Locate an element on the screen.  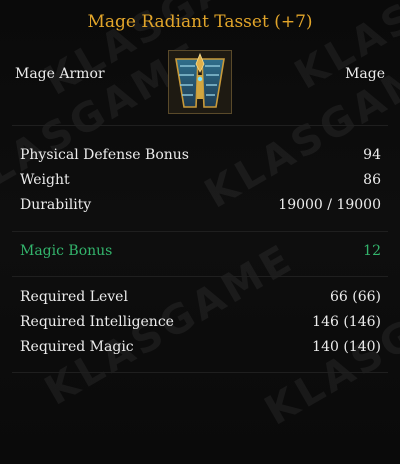
bonus-value: 12 is located at coordinates (372, 251).